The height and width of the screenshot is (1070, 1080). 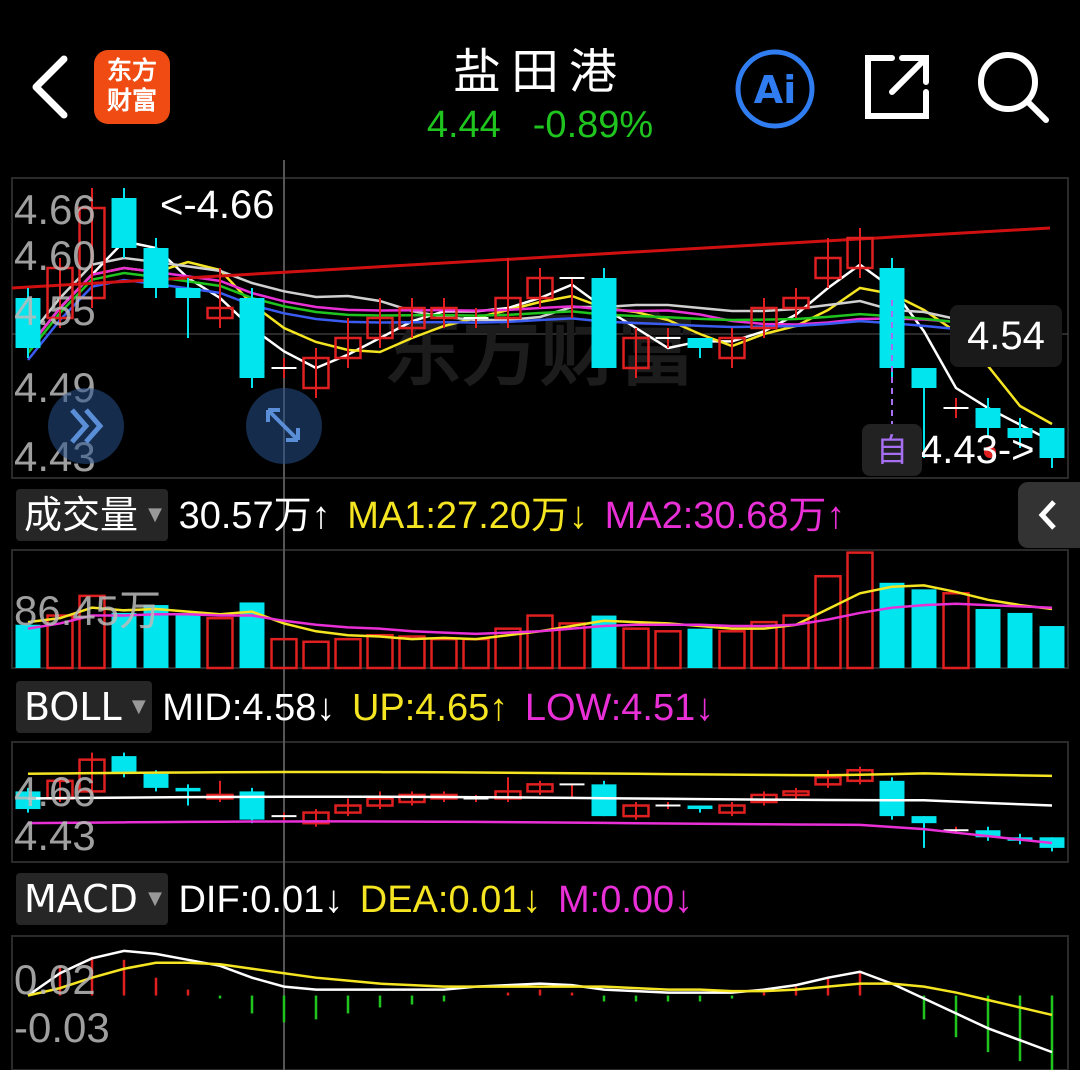 What do you see at coordinates (725, 516) in the screenshot?
I see `volume-ma2: MA2:30.68万↑` at bounding box center [725, 516].